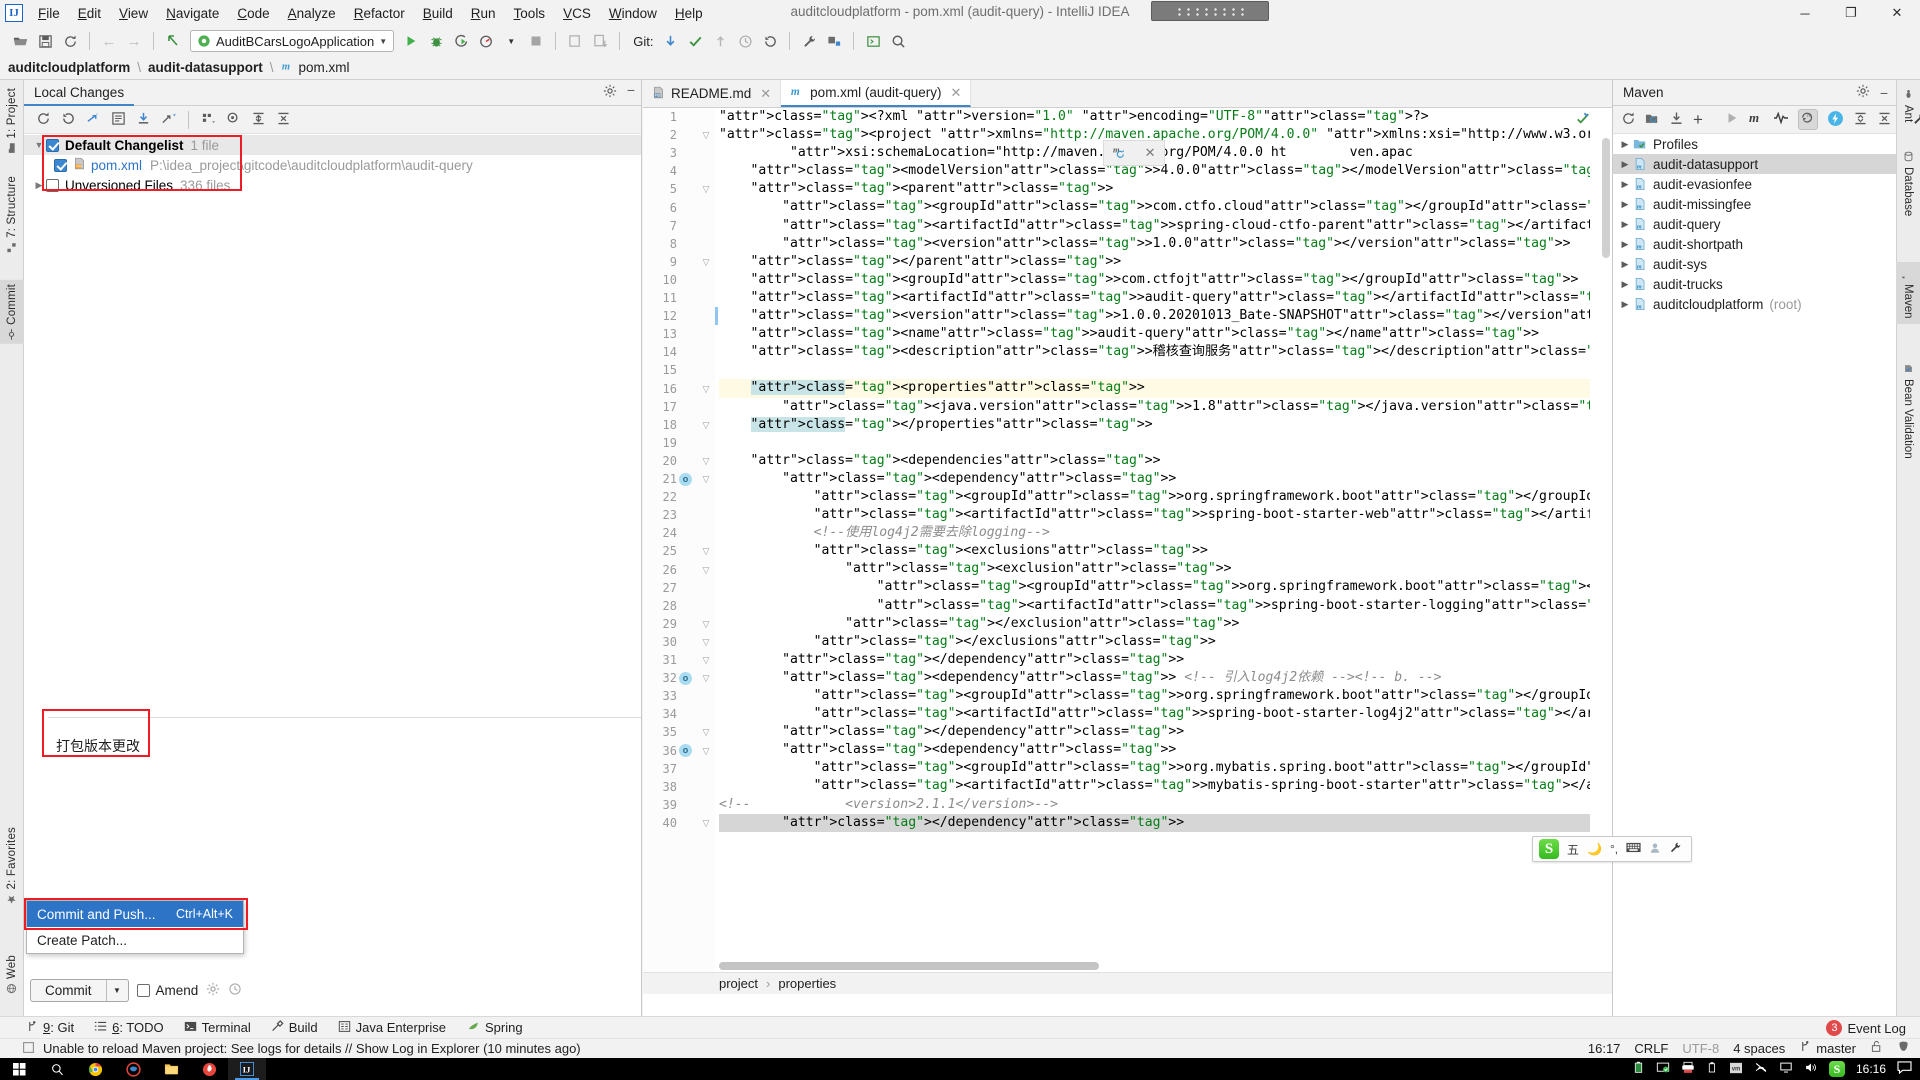 This screenshot has width=1920, height=1080. What do you see at coordinates (79, 990) in the screenshot?
I see `commit-button: Commit ▼` at bounding box center [79, 990].